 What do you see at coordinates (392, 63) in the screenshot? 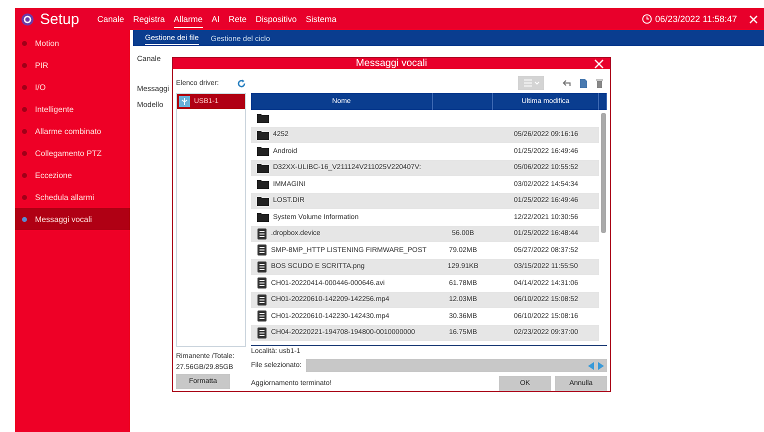
I see `dialog-title: Messaggi vocali` at bounding box center [392, 63].